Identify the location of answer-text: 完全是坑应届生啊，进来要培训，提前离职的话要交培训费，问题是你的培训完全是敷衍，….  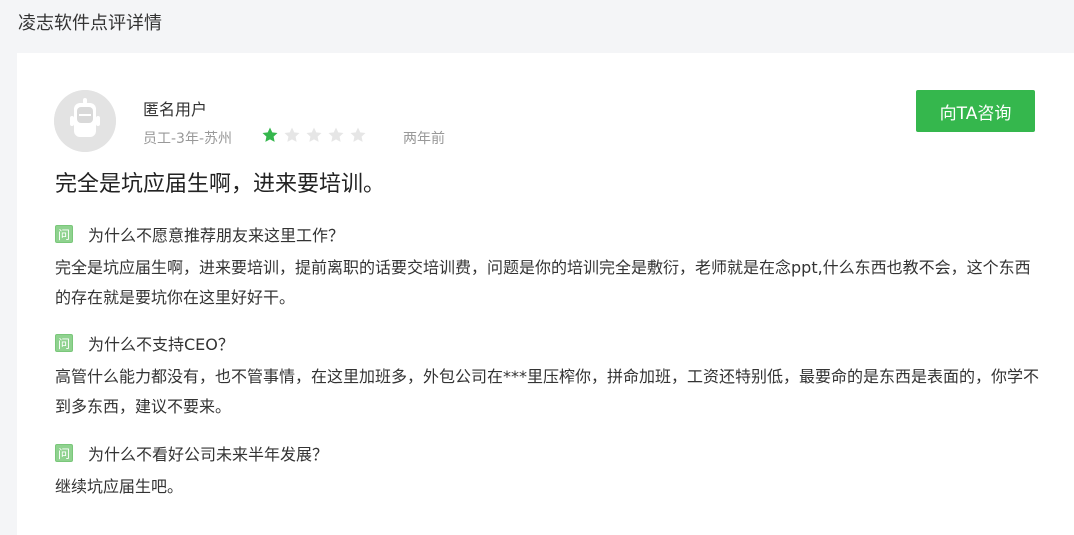
(543, 282).